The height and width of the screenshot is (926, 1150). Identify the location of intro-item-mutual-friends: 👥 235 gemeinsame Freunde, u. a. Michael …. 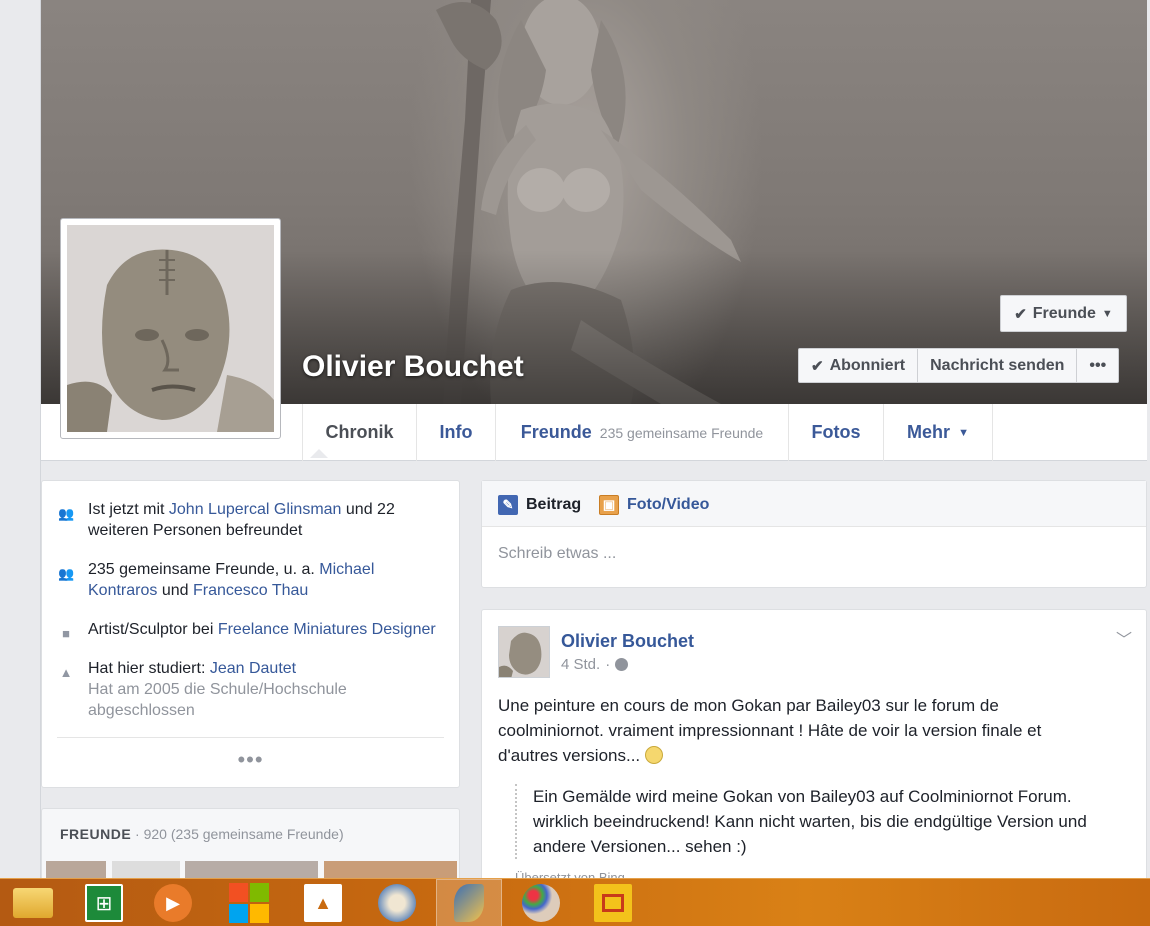
(253, 580).